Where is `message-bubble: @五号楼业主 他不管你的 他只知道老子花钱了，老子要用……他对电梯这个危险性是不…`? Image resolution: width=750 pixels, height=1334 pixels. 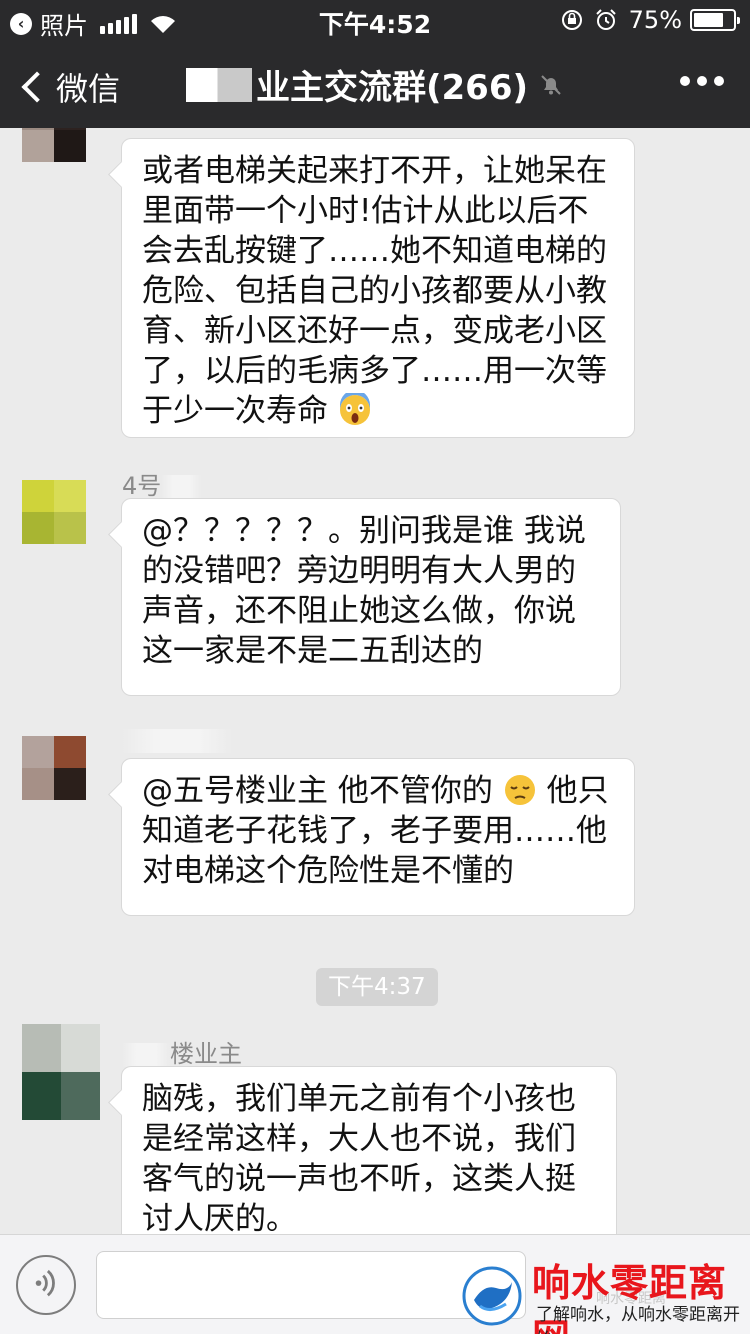
message-bubble: @五号楼业主 他不管你的 他只知道老子花钱了，老子要用……他对电梯这个危险性是不… is located at coordinates (378, 837).